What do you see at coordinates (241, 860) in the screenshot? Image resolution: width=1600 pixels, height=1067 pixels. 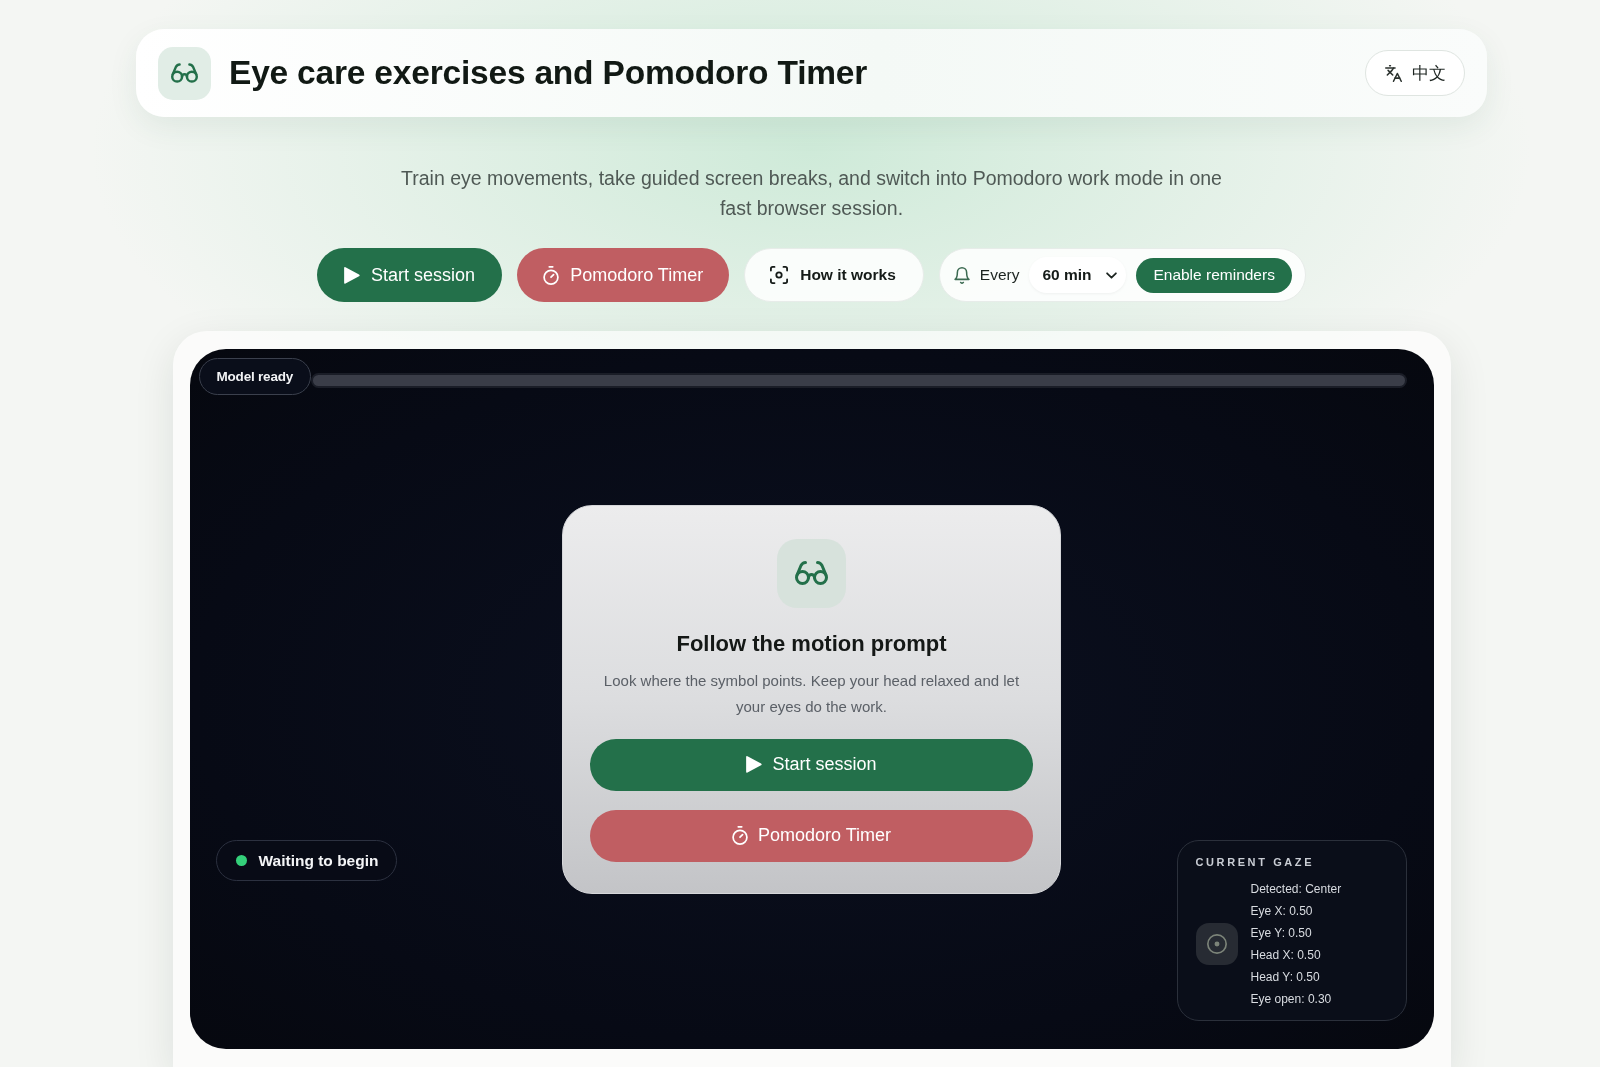 I see `status-dot-icon` at bounding box center [241, 860].